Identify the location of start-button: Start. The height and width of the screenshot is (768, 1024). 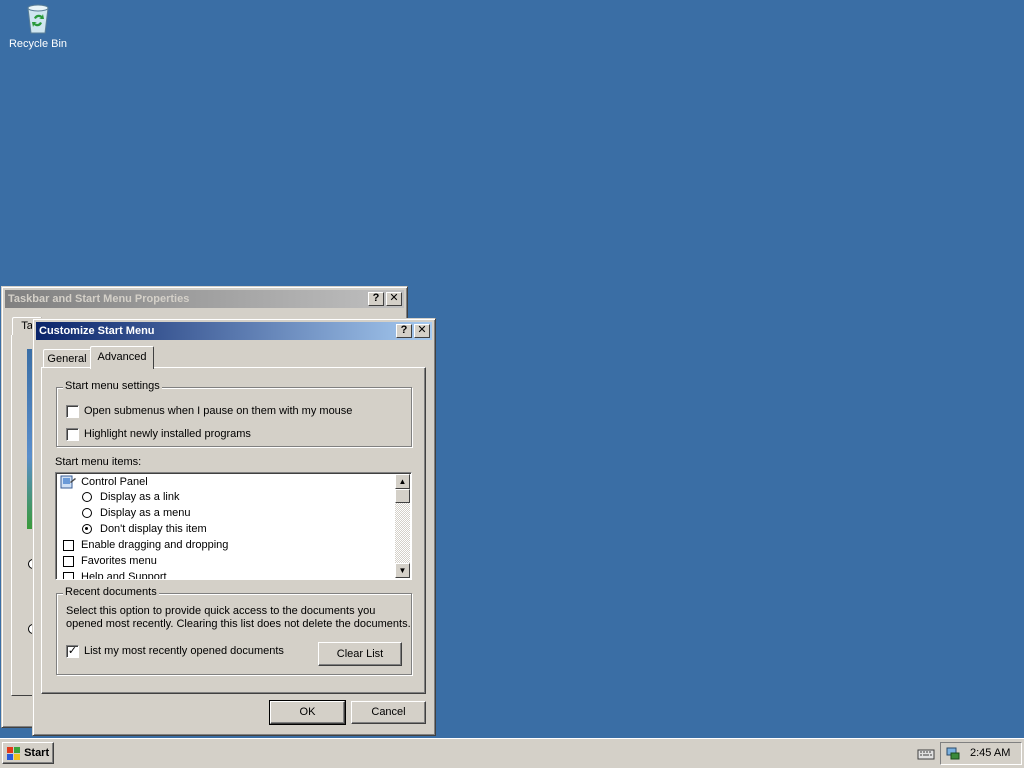
(28, 753).